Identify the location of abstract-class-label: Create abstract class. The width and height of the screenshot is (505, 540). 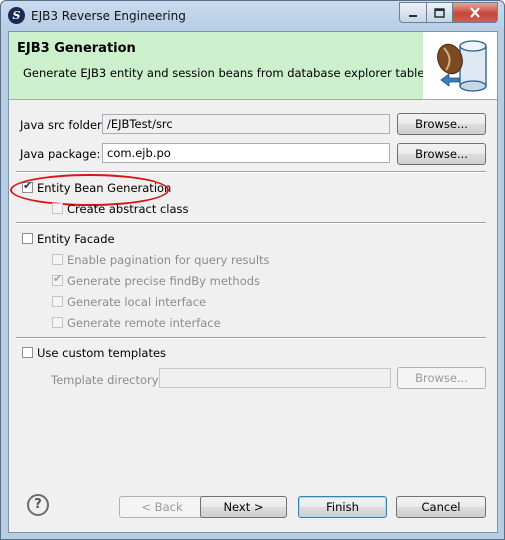
(128, 209).